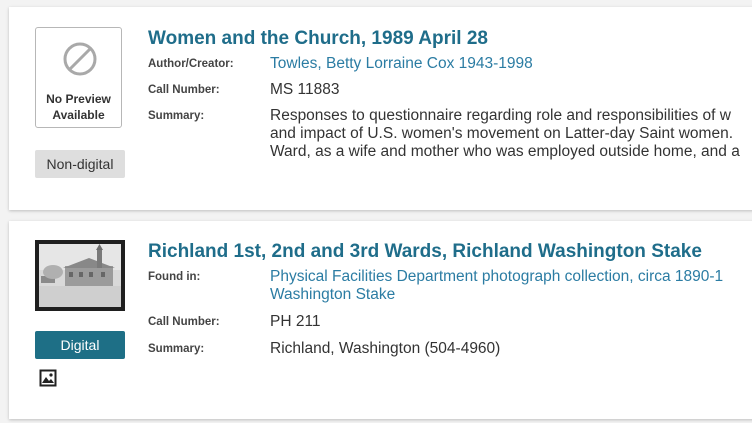 The image size is (752, 423). I want to click on call-number-value: PH 211, so click(295, 321).